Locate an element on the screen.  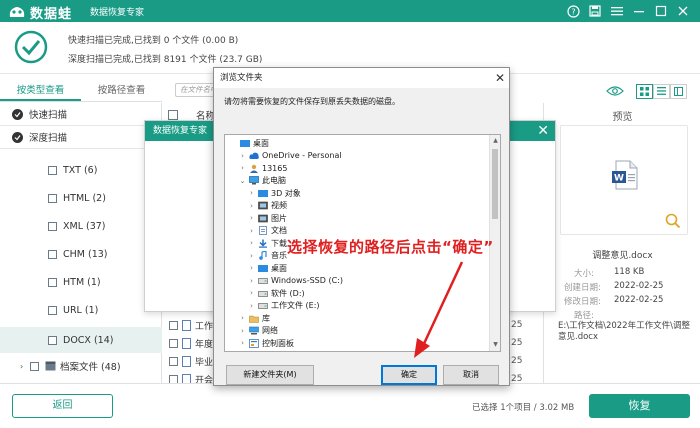
logo-text: 数据蛙 is located at coordinates (51, 14).